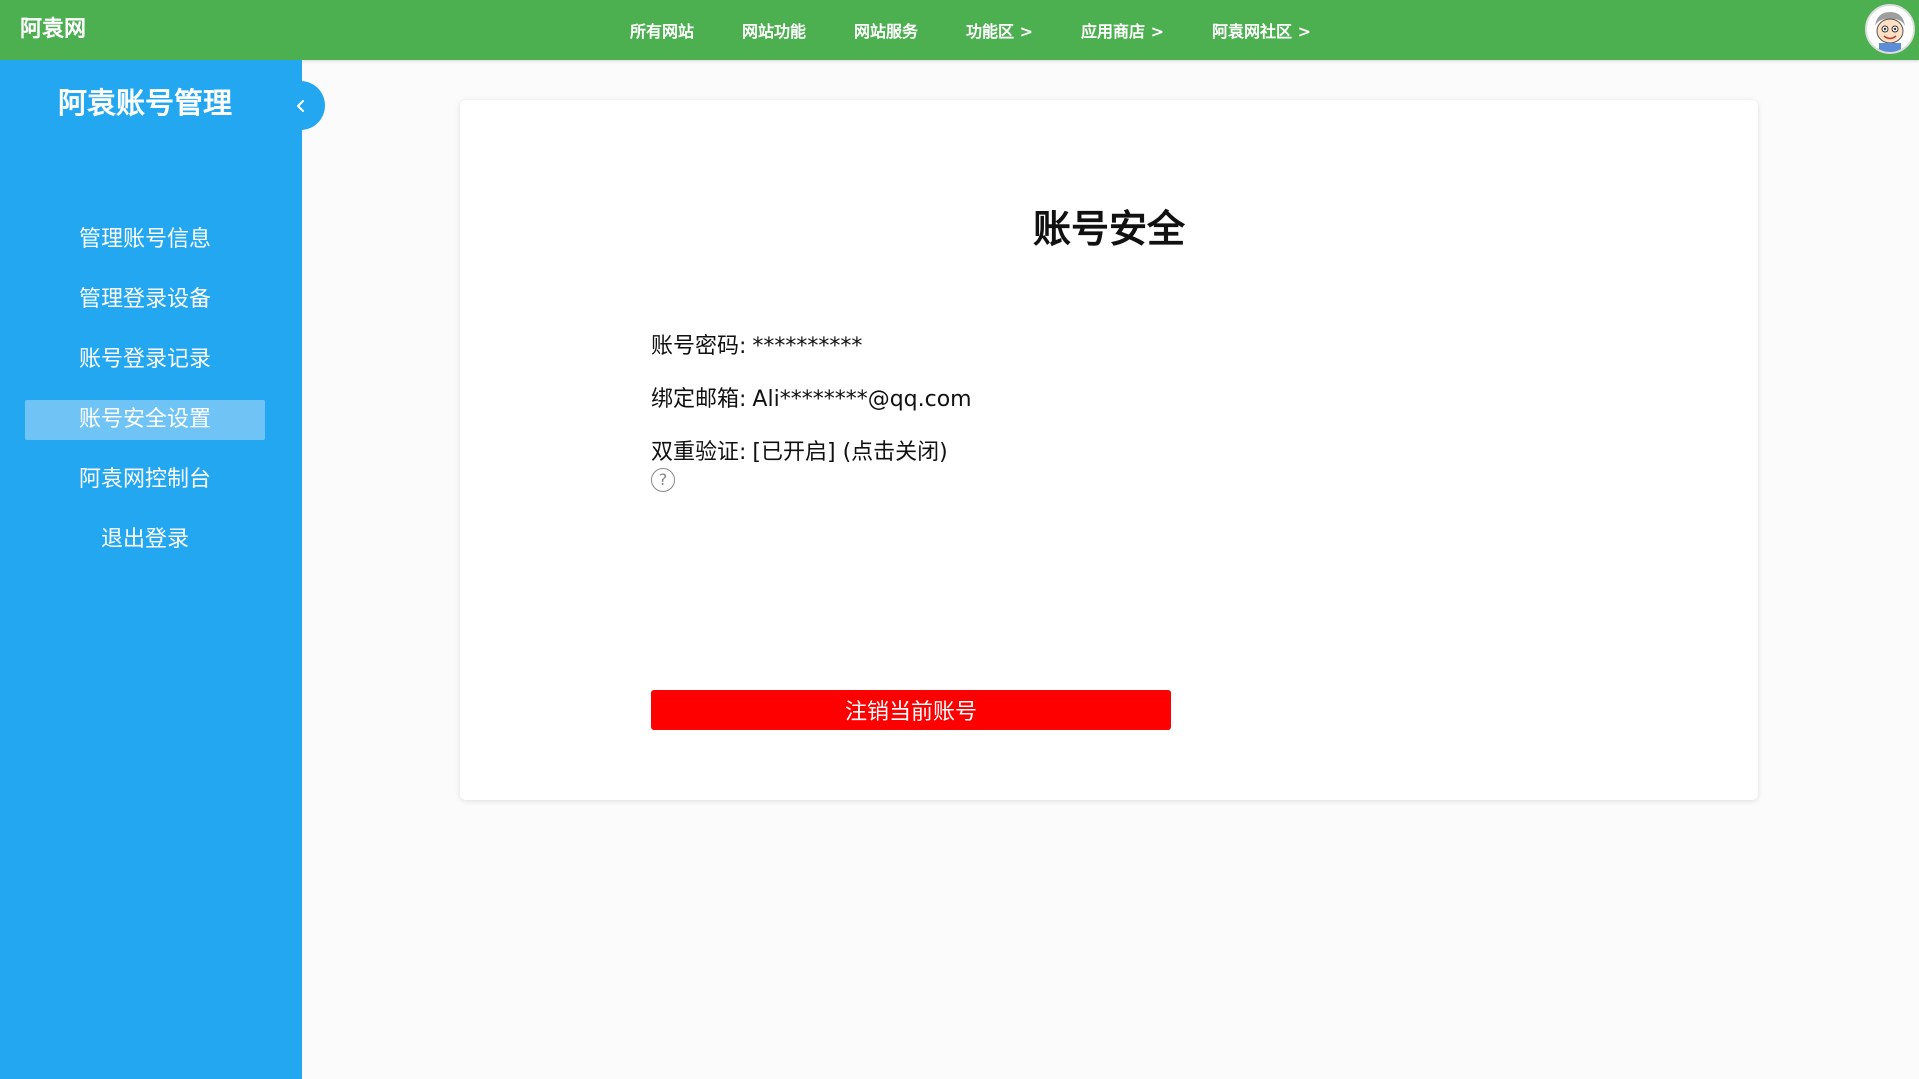 The image size is (1919, 1079). What do you see at coordinates (1122, 30) in the screenshot?
I see `nav-app-store: 应用商店 >` at bounding box center [1122, 30].